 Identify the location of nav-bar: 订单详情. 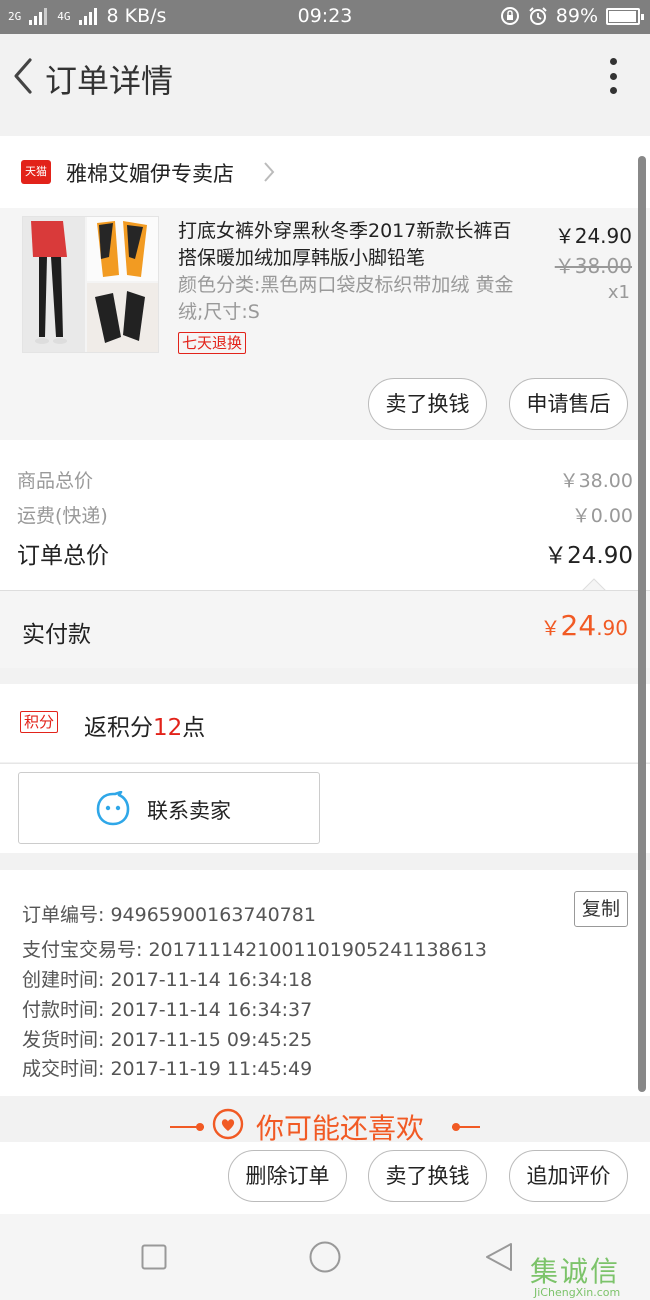
(325, 77).